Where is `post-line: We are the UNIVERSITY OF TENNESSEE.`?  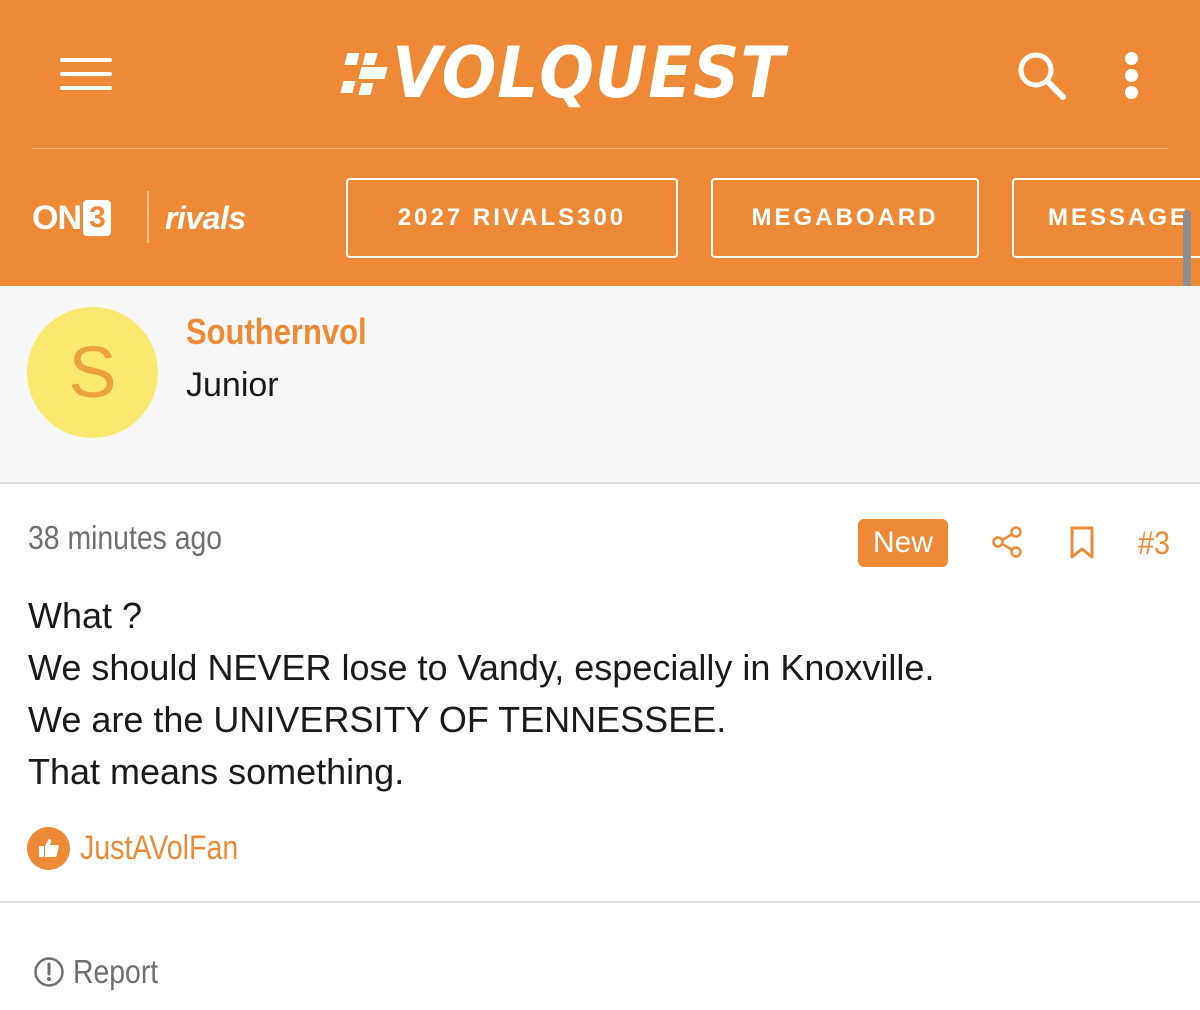 post-line: We are the UNIVERSITY OF TENNESSEE. is located at coordinates (377, 719).